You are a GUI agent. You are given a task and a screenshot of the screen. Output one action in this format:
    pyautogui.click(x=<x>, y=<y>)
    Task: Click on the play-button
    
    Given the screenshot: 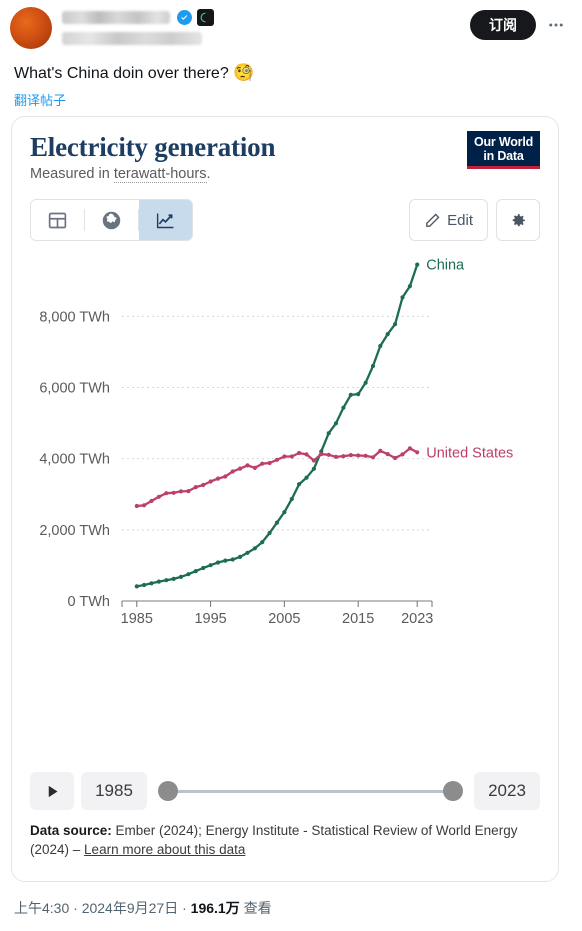 What is the action you would take?
    pyautogui.click(x=52, y=791)
    